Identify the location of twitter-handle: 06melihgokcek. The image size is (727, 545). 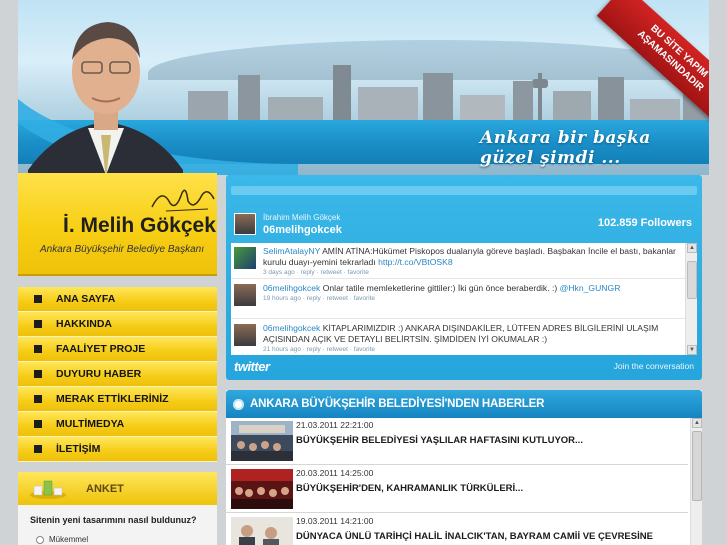
(302, 230).